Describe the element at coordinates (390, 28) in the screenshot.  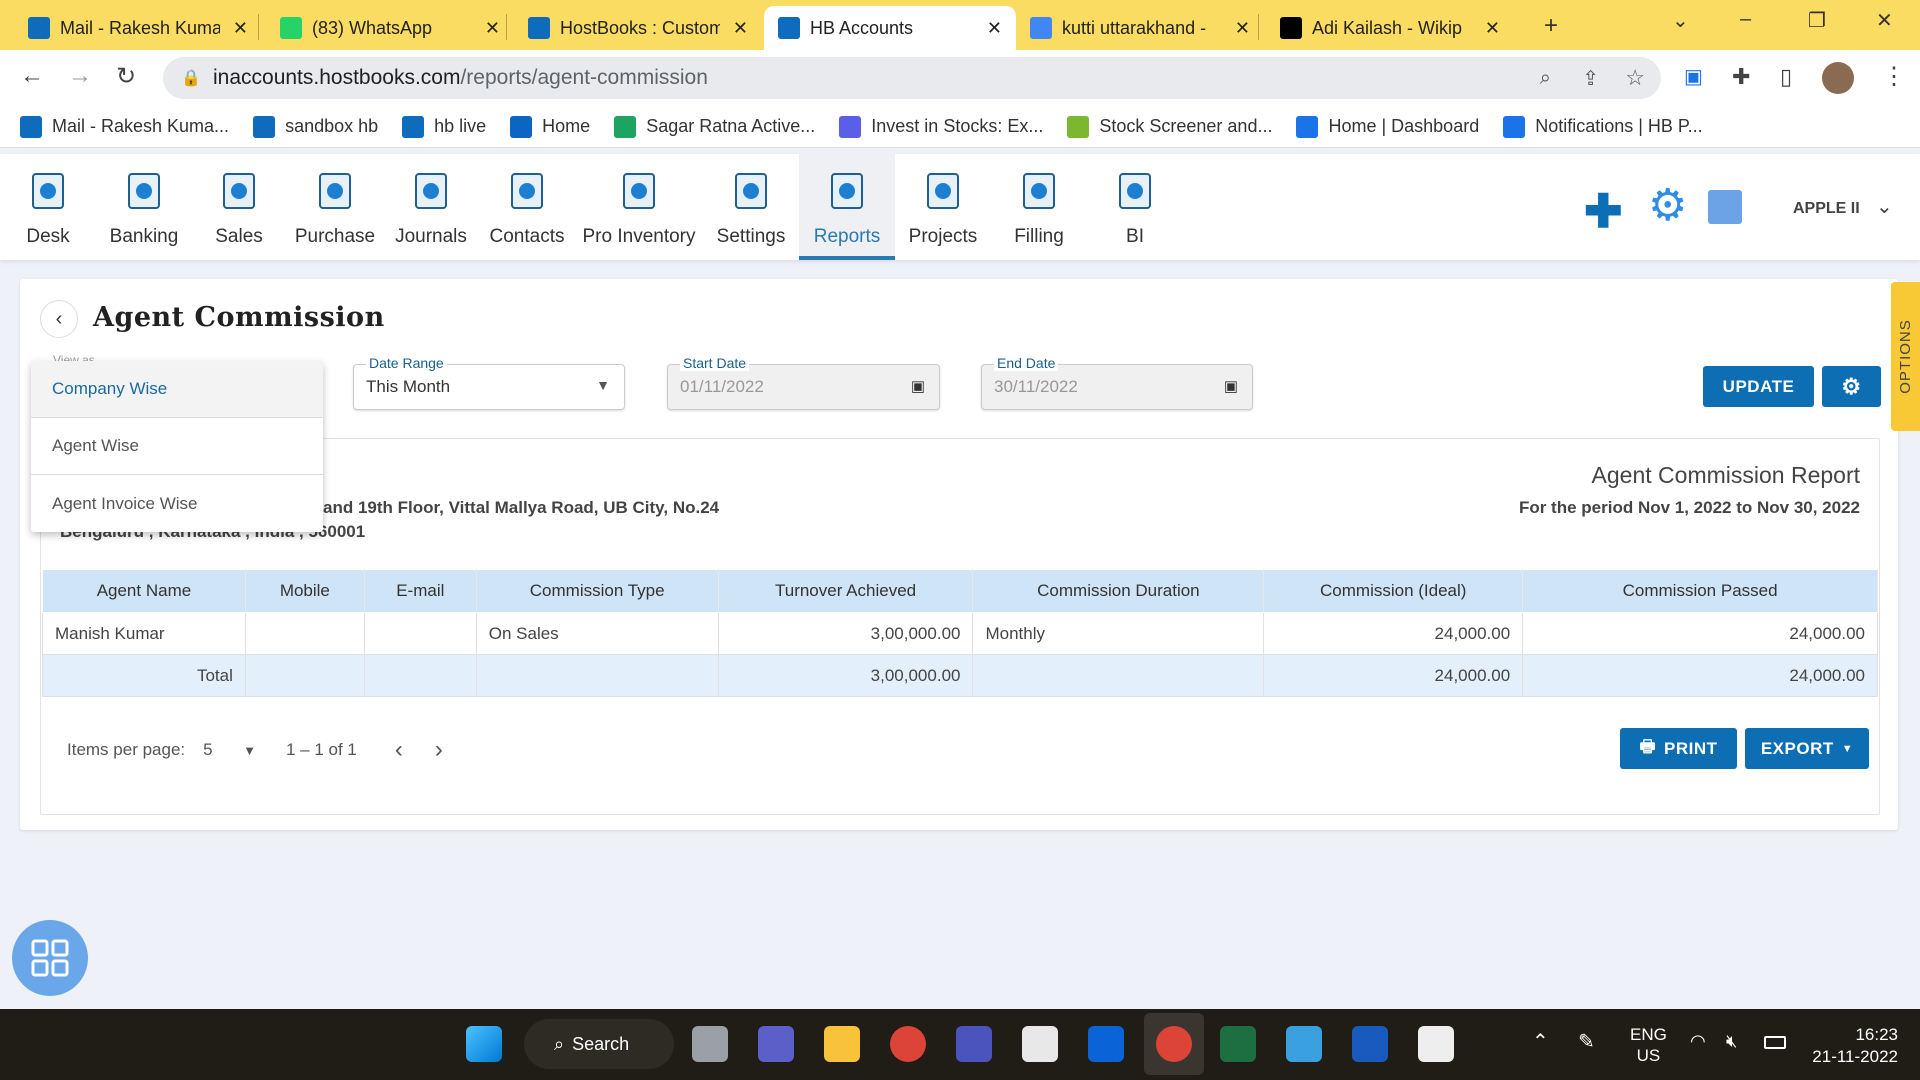
I see `browser-tab: (83) WhatsApp ✕` at that location.